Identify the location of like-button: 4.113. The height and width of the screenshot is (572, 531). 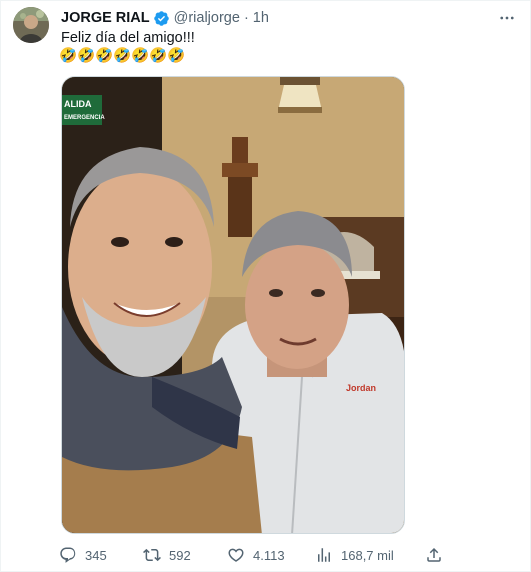
(256, 555).